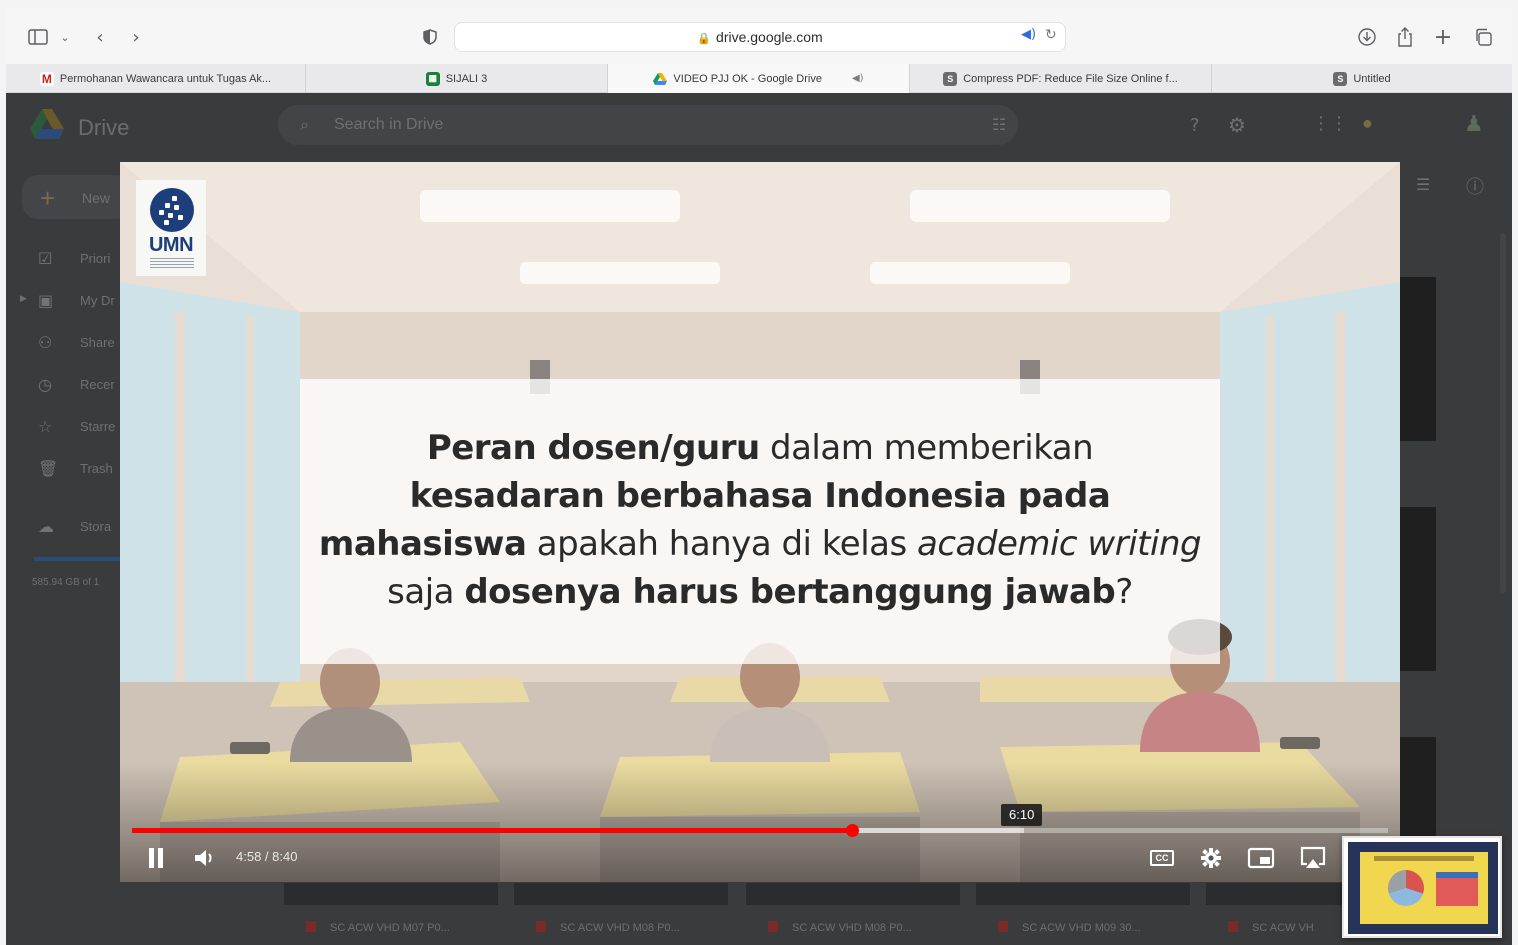 This screenshot has width=1518, height=945. What do you see at coordinates (23, 298) in the screenshot?
I see `expand-arrow-icon: ▶` at bounding box center [23, 298].